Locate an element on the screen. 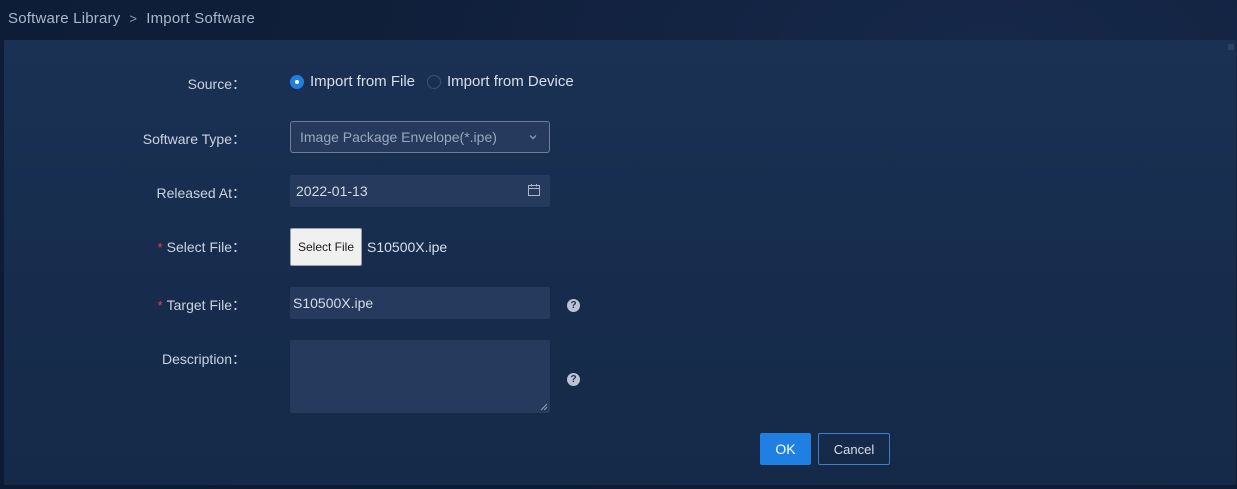 This screenshot has width=1237, height=489. released-at-date-input: 2022-01-13 is located at coordinates (420, 191).